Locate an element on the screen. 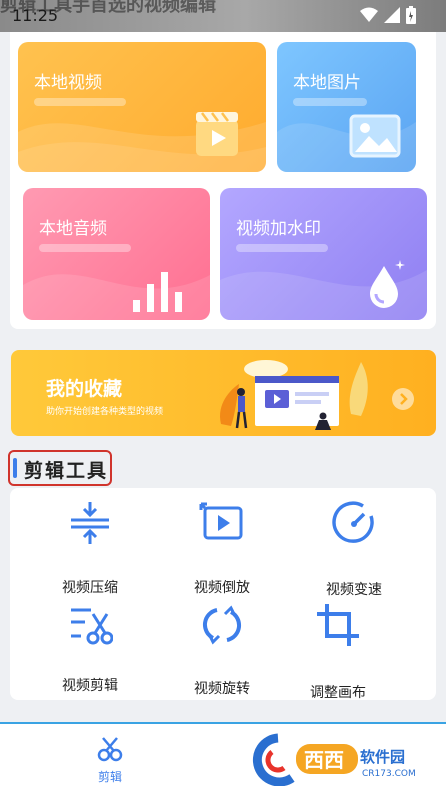 The width and height of the screenshot is (446, 795). tool-video-rotate: 视频旋转 is located at coordinates (222, 652).